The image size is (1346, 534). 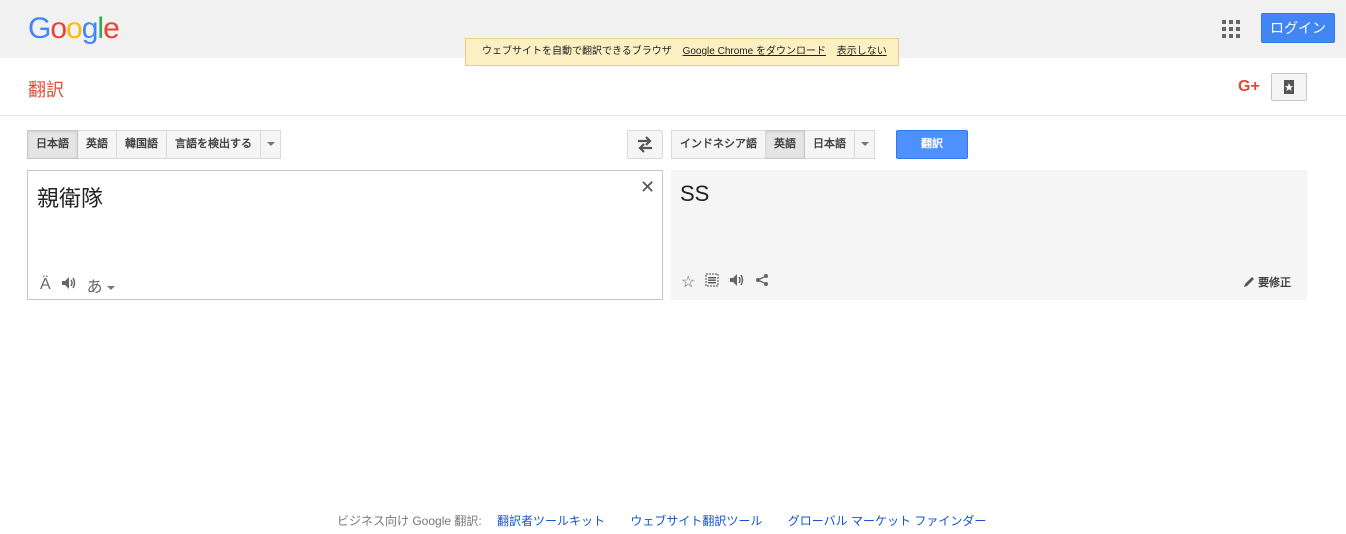 I want to click on pencil-icon, so click(x=1249, y=282).